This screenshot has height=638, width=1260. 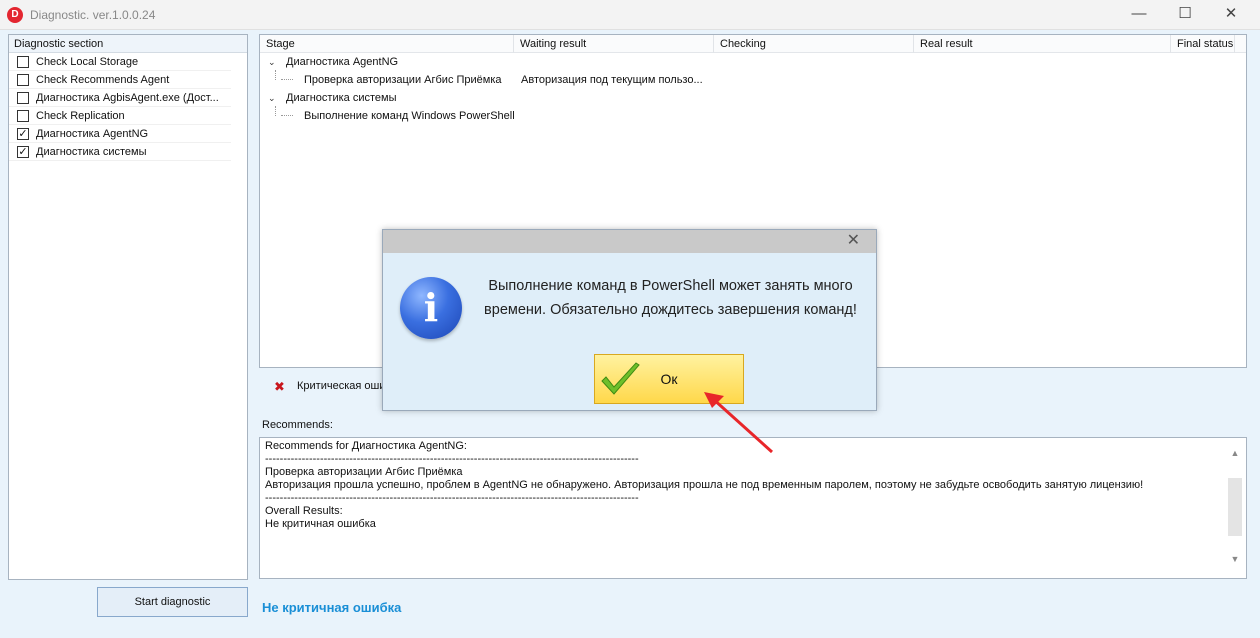 What do you see at coordinates (80, 116) in the screenshot?
I see `diagnostic-section-label: Check Replication` at bounding box center [80, 116].